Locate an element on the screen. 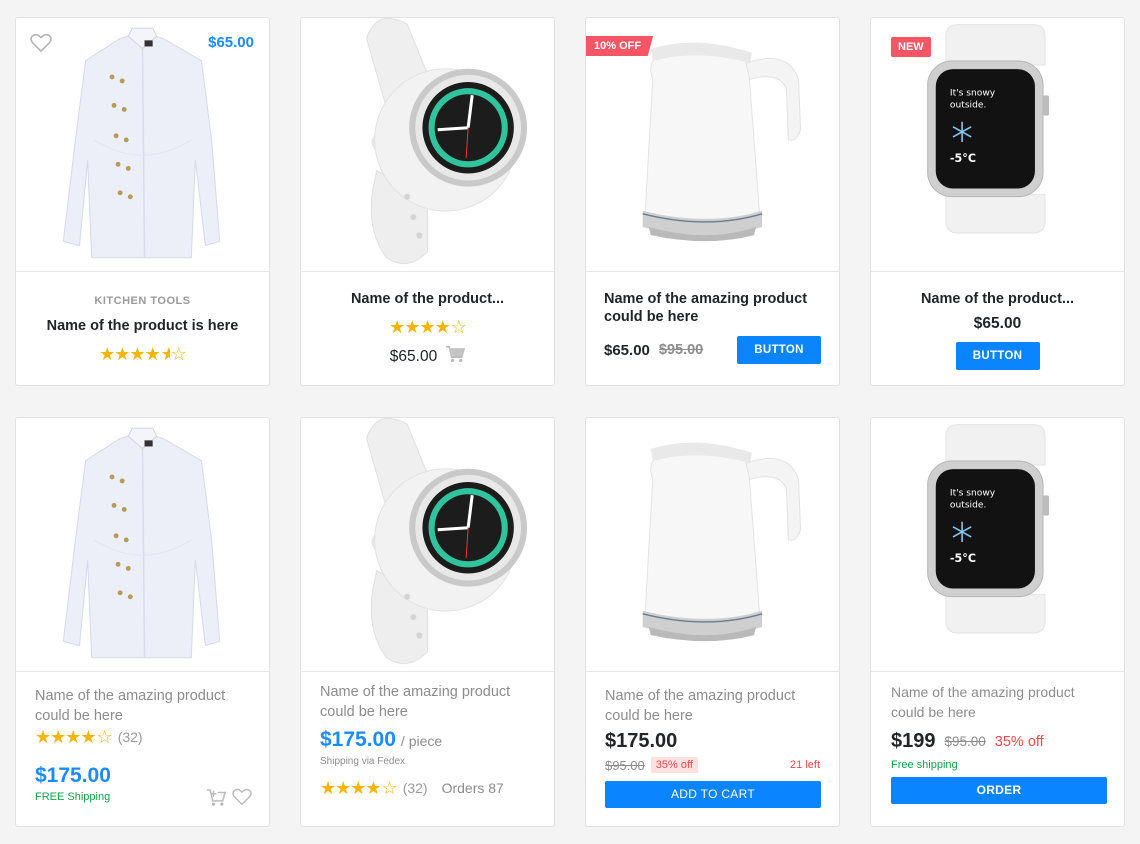 Image resolution: width=1140 pixels, height=844 pixels. add-to-cart-button: ADD TO CART is located at coordinates (713, 794).